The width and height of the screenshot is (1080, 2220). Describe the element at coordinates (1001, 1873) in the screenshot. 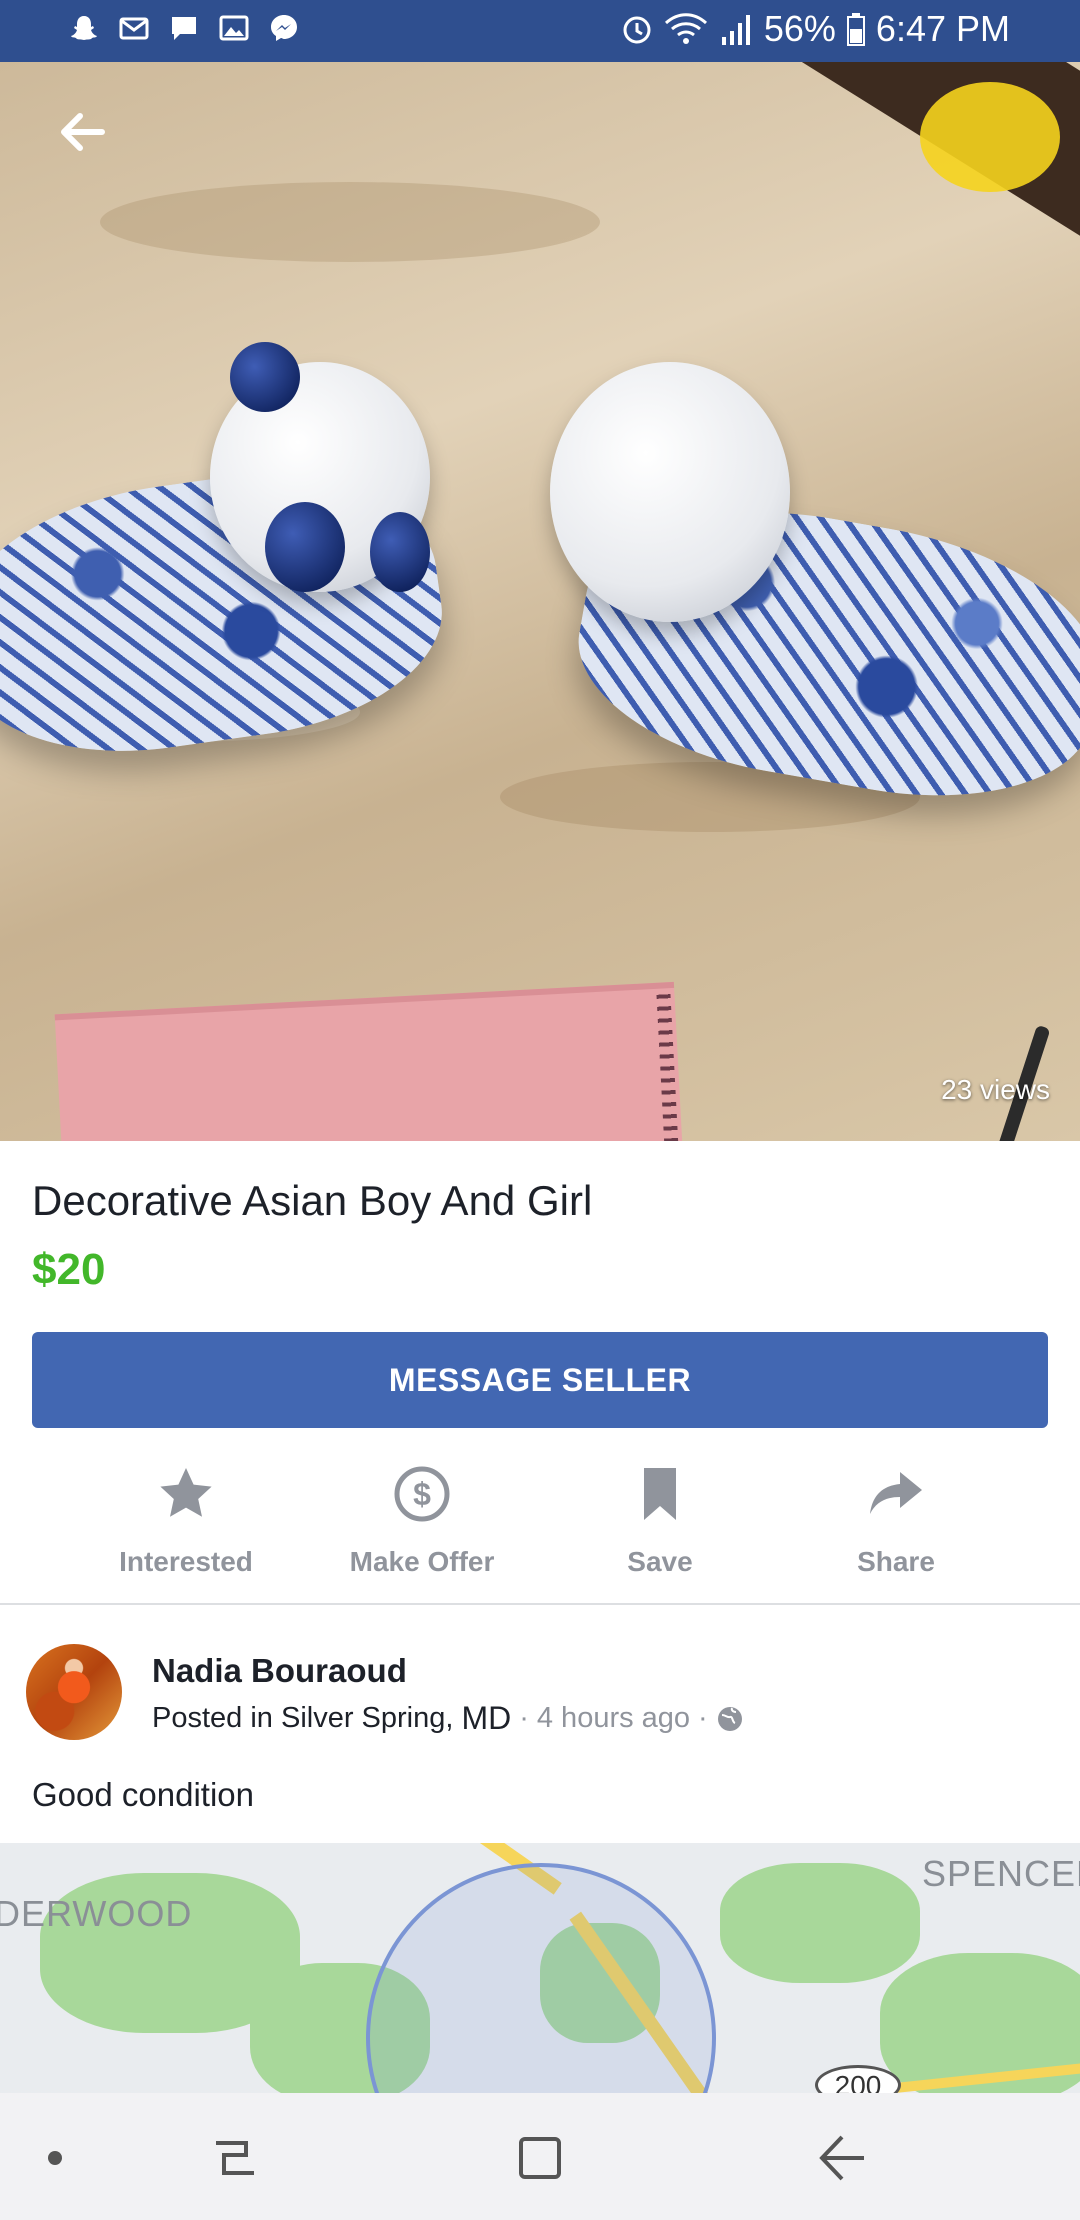

I see `map-label-spencer: SPENCER` at that location.